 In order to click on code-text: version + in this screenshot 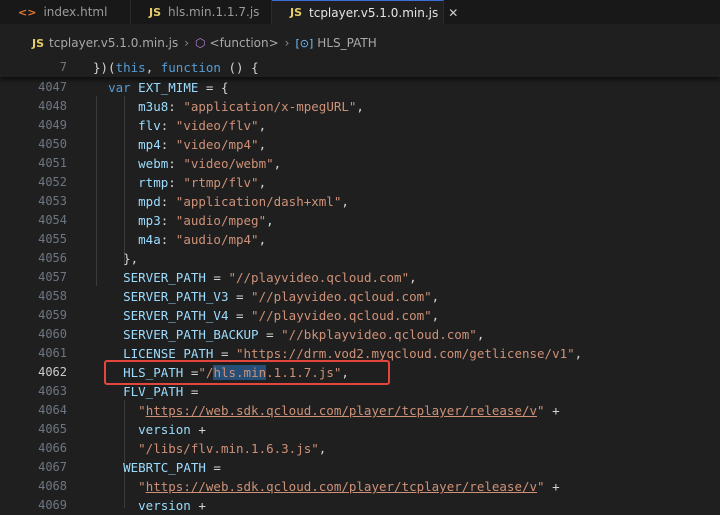, I will do `click(149, 505)`.